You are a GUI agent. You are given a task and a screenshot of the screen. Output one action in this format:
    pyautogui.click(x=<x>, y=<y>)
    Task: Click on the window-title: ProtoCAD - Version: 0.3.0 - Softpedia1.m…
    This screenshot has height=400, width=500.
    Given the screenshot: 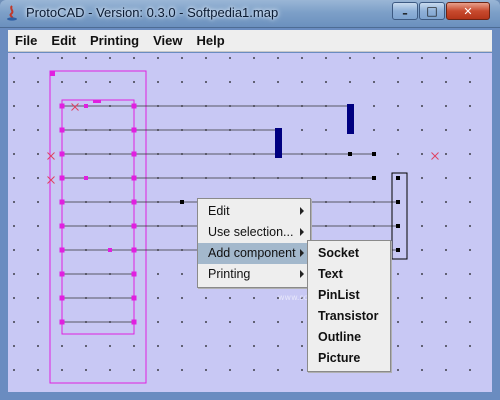 What is the action you would take?
    pyautogui.click(x=152, y=12)
    